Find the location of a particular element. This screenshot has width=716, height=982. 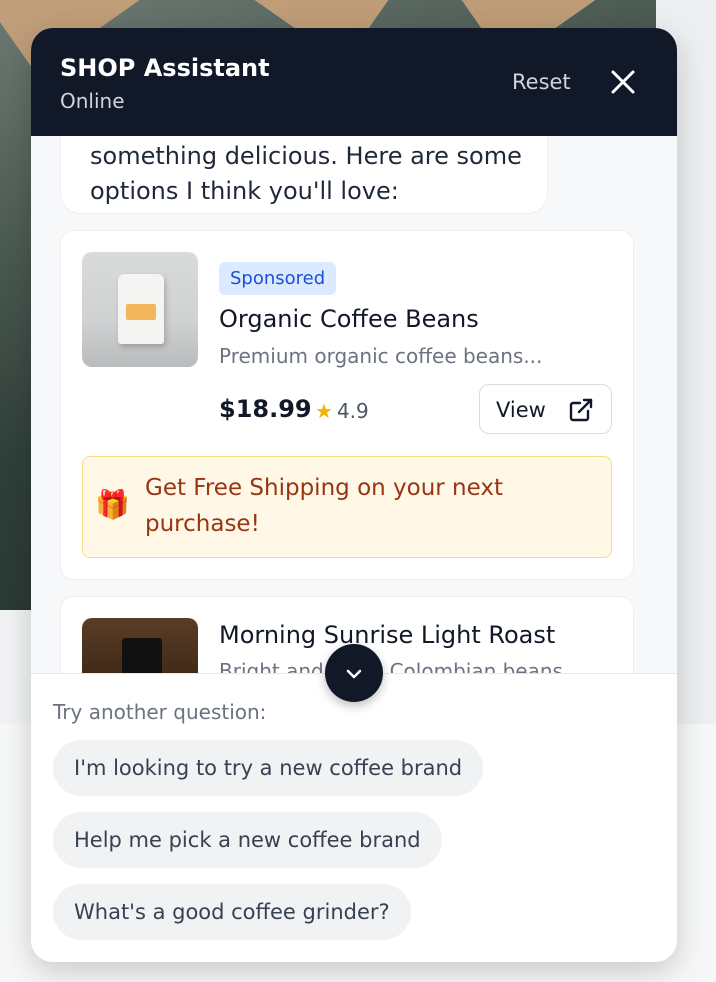

scroll-down-button is located at coordinates (354, 673).